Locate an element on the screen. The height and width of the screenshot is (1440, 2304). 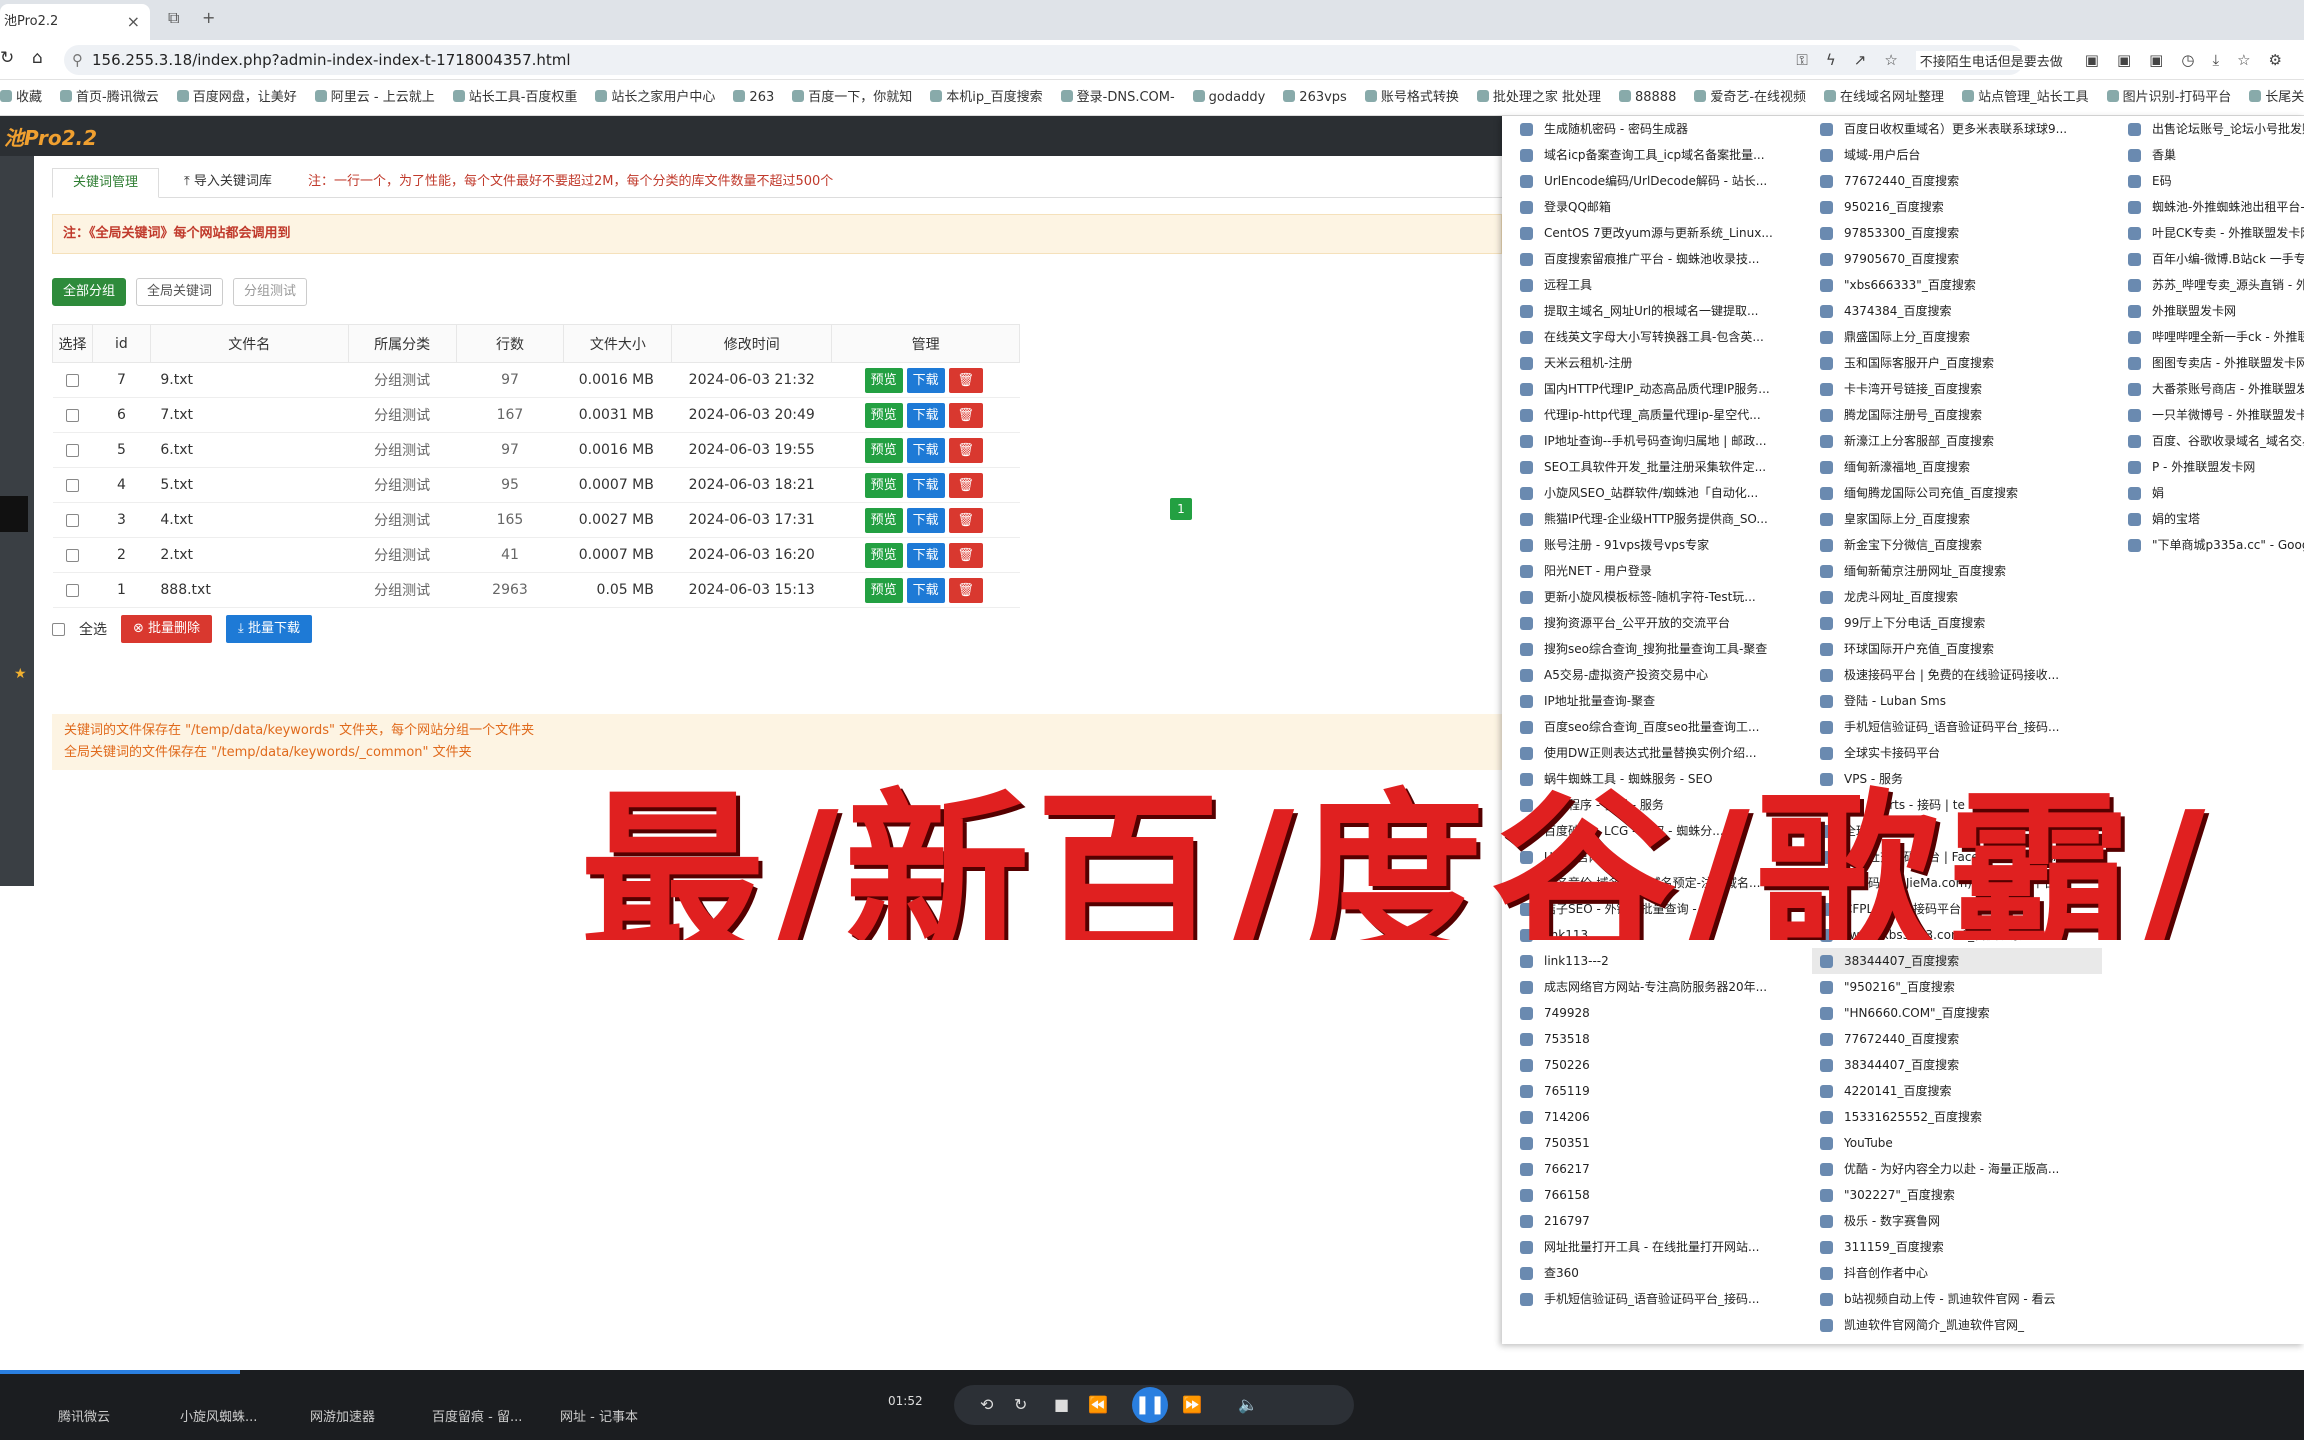
bookmark-item: godaddy is located at coordinates (1228, 97).